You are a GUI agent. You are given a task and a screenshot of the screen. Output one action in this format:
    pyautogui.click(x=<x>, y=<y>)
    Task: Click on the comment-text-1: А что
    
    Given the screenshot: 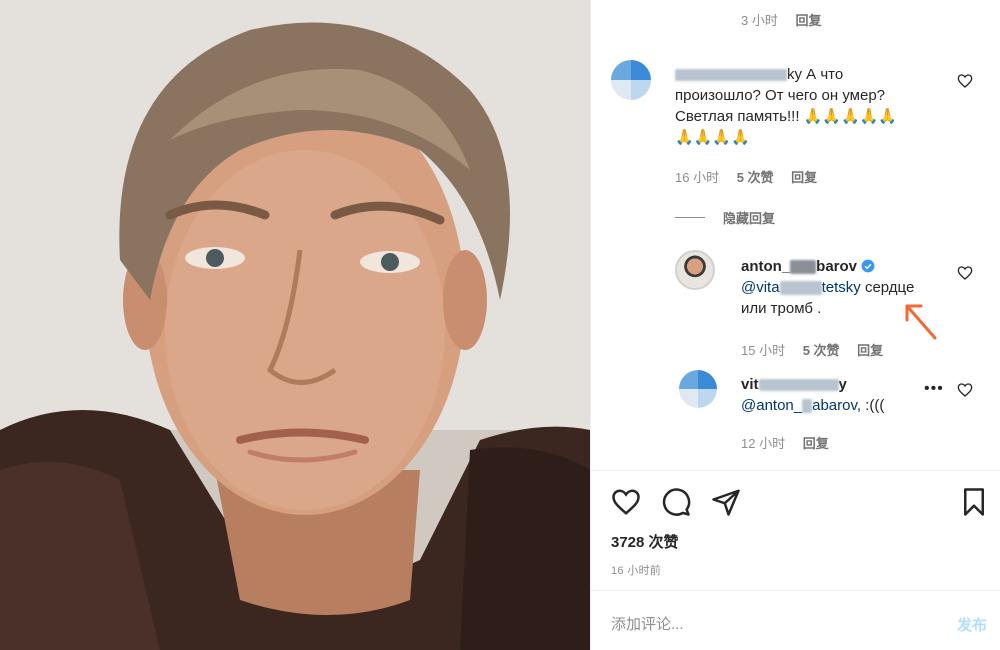 What is the action you would take?
    pyautogui.click(x=825, y=74)
    